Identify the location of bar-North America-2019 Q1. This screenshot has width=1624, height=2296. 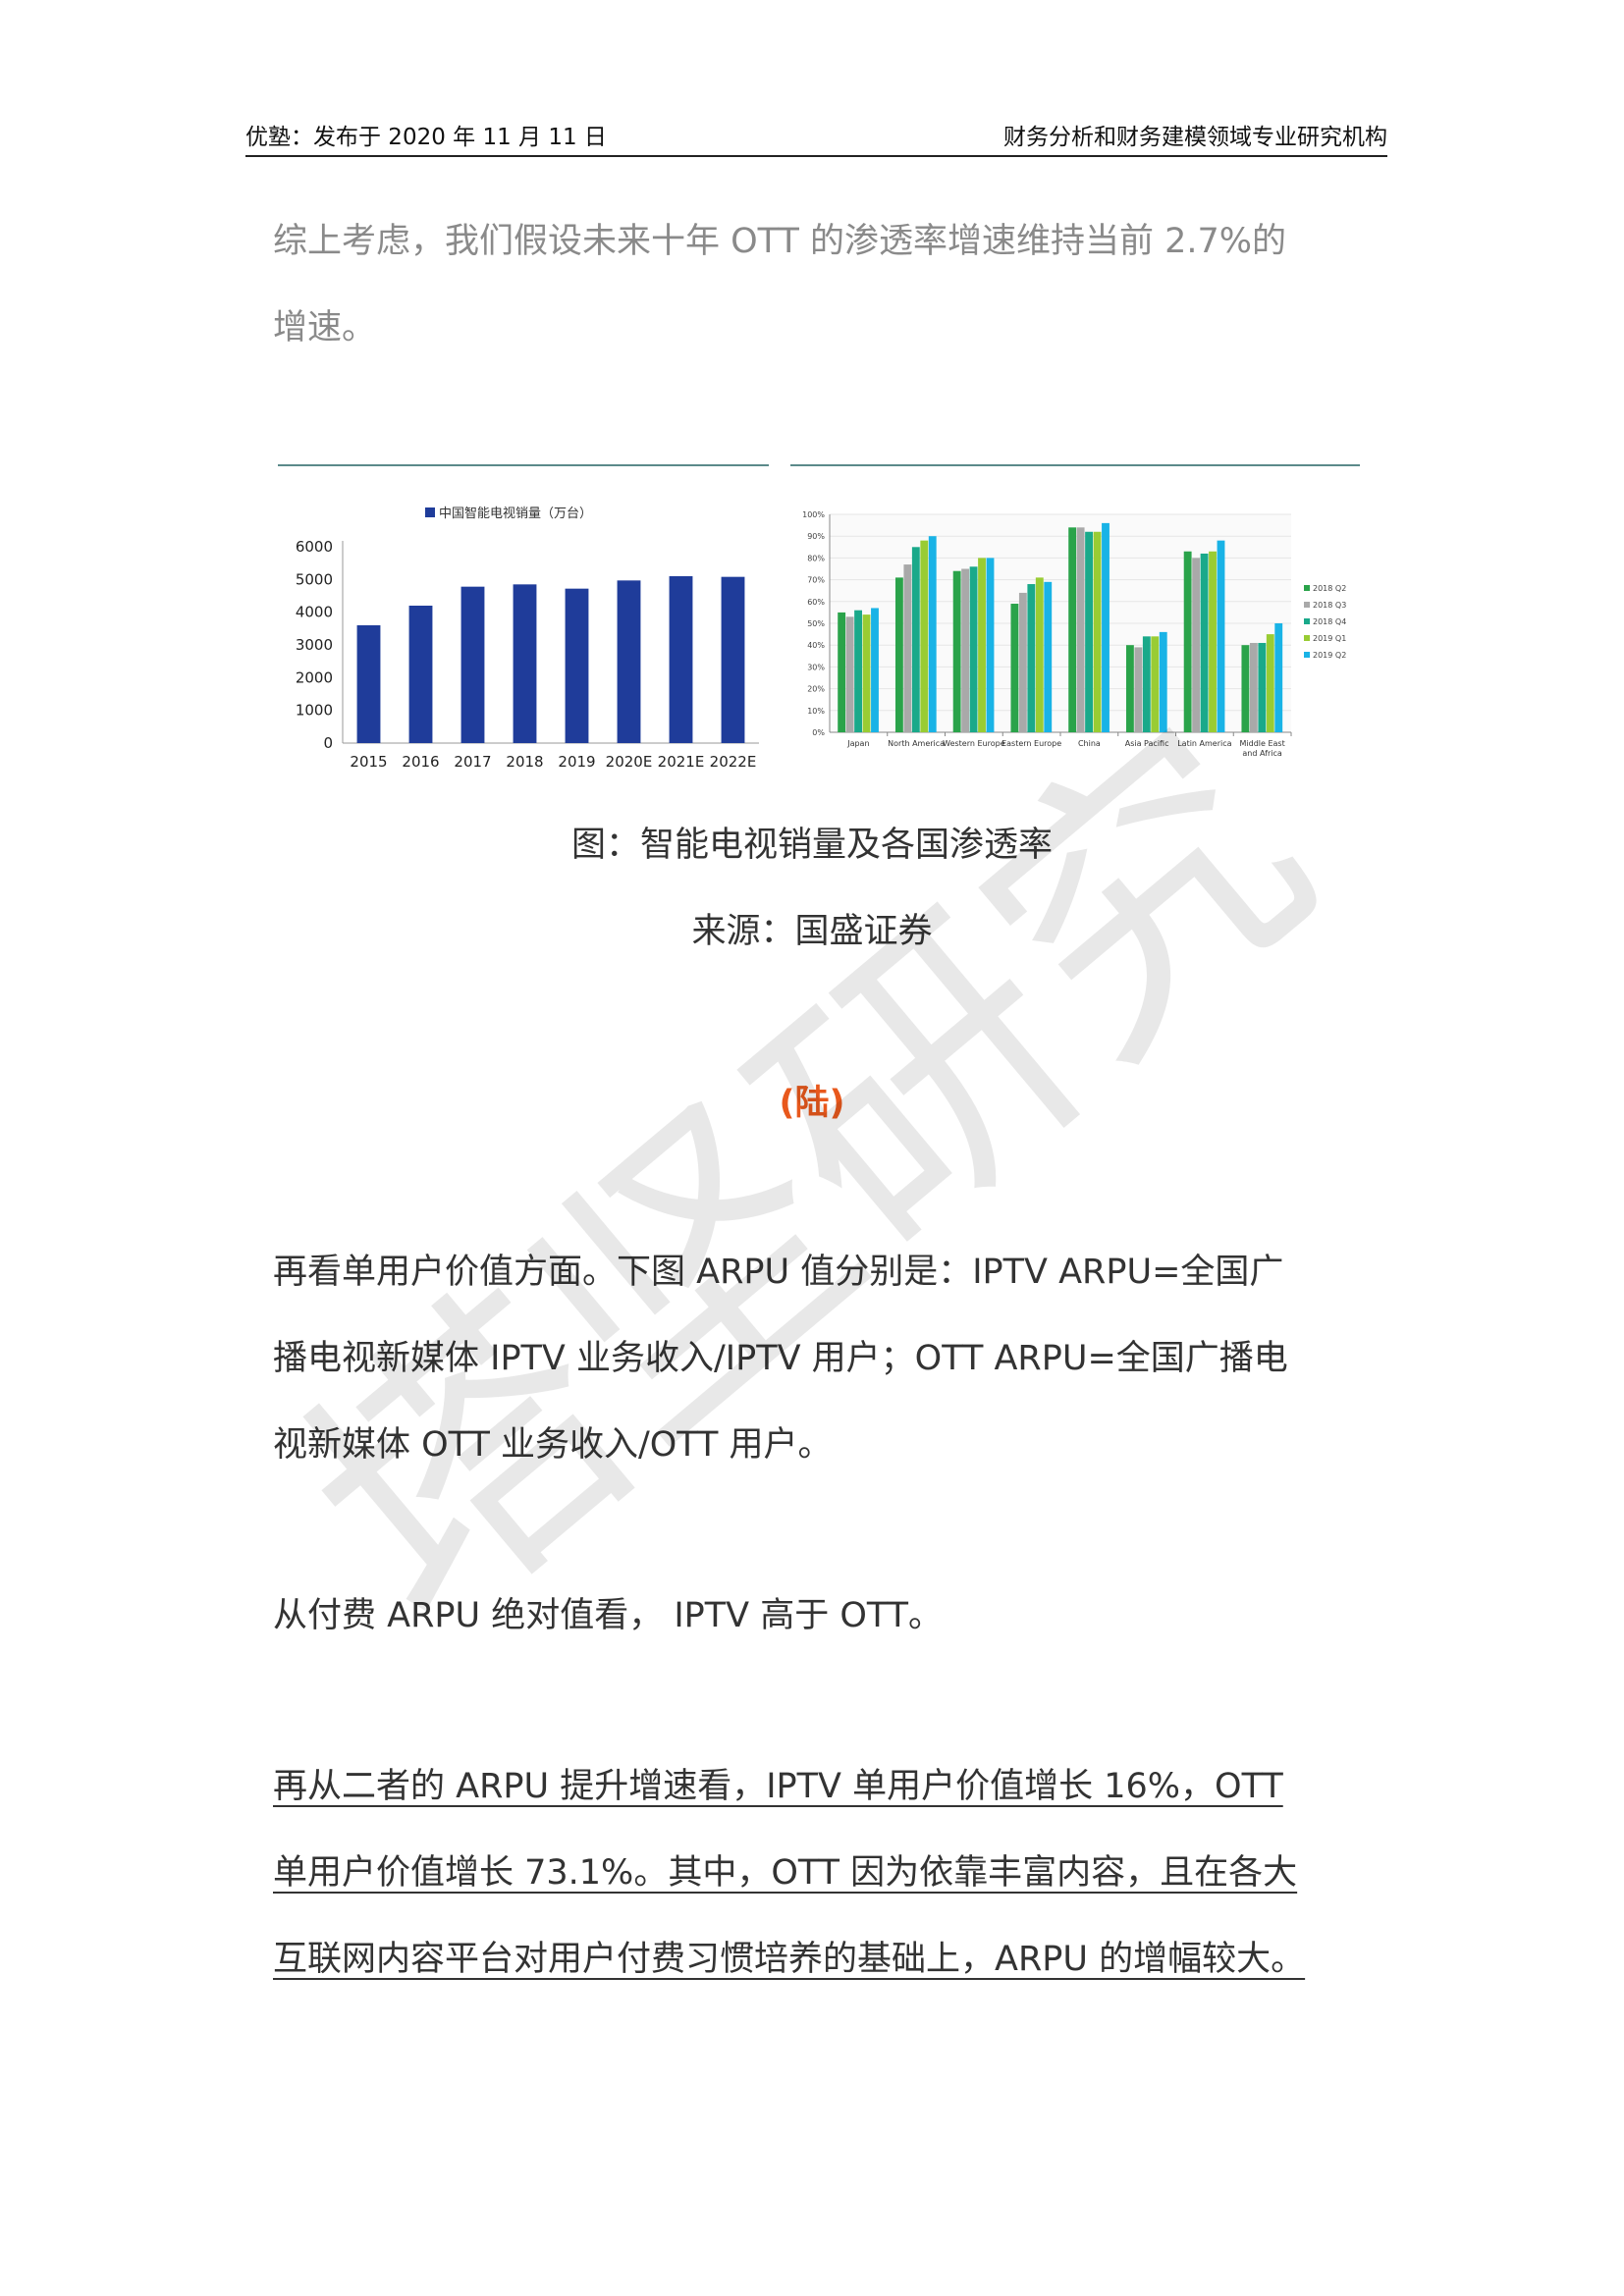
(924, 636).